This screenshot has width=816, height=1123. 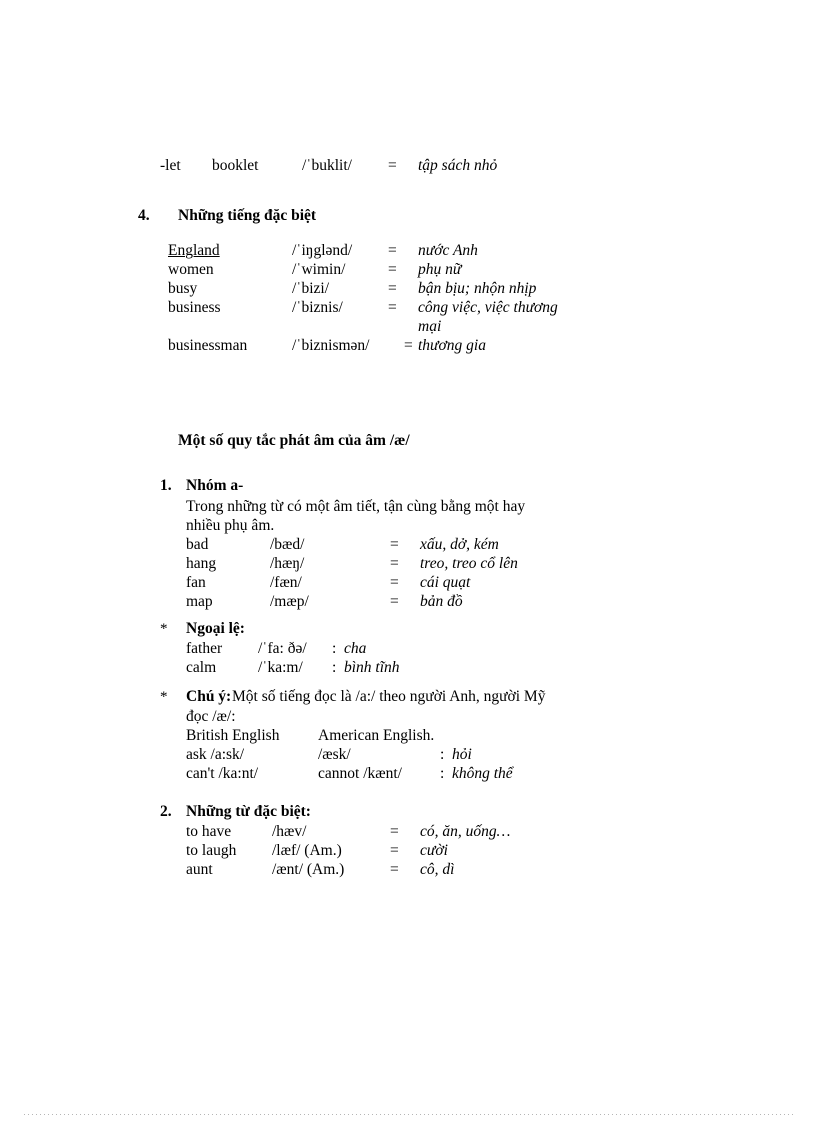 What do you see at coordinates (408, 326) in the screenshot?
I see `table-row-continuation: mại` at bounding box center [408, 326].